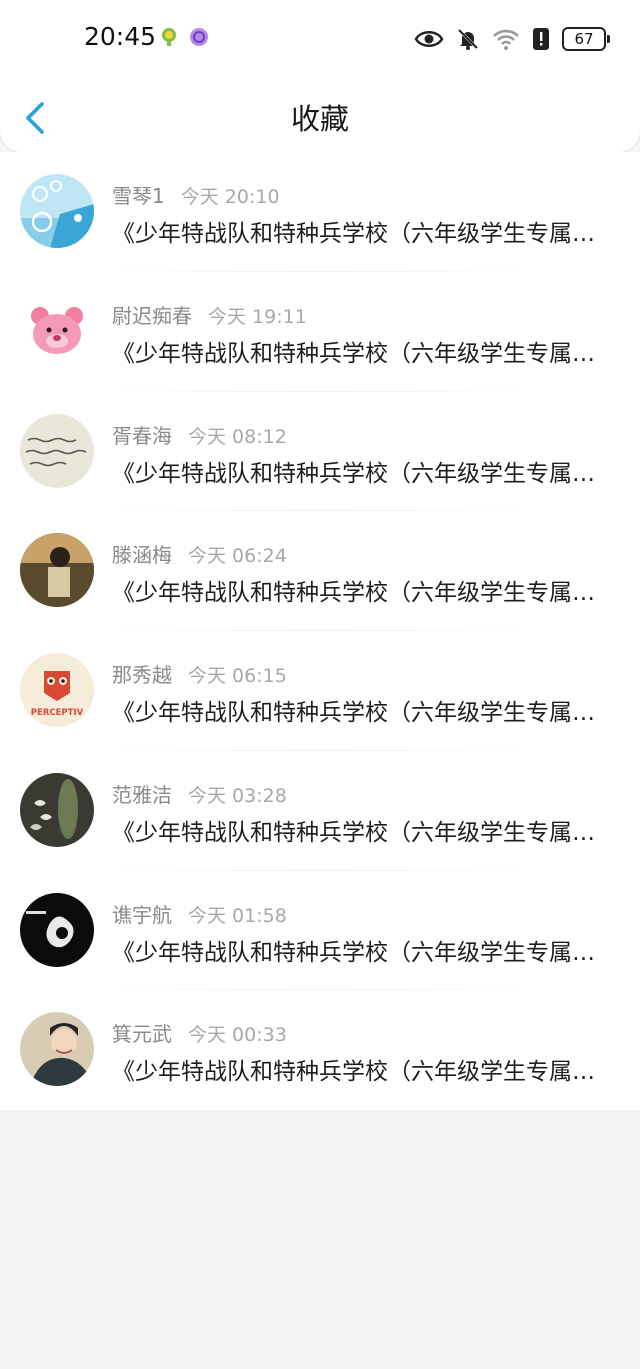 This screenshot has width=640, height=1369. What do you see at coordinates (320, 212) in the screenshot?
I see `list-item: 雪琴1 今天 20:10 《少年特战队和特种兵学校（六年级学生专属）》` at bounding box center [320, 212].